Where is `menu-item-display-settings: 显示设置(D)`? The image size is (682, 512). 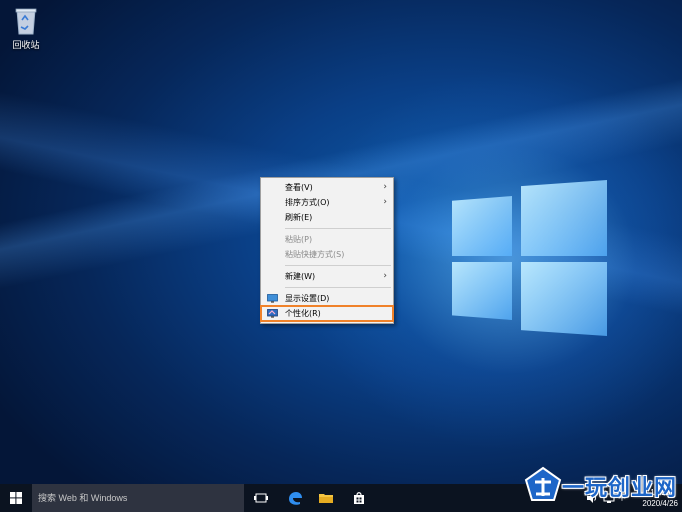
menu-item-display-settings: 显示设置(D) is located at coordinates (327, 298).